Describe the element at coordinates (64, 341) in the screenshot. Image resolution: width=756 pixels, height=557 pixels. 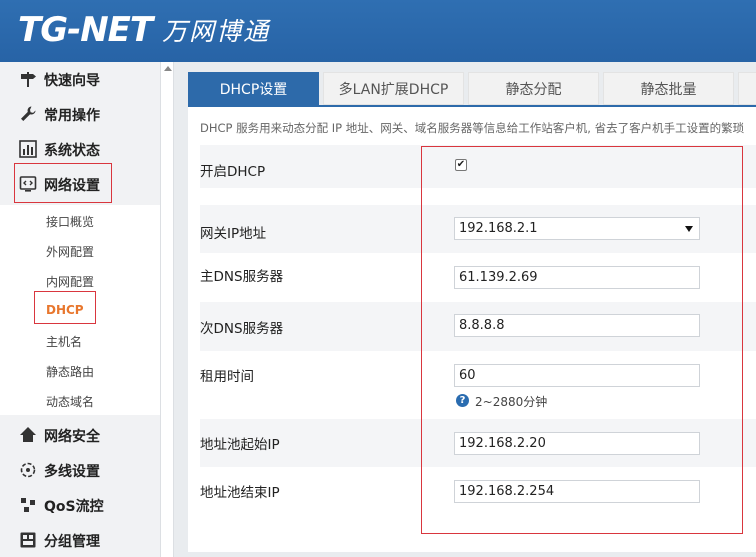
I see `submenu-item-hostname: 主机名` at that location.